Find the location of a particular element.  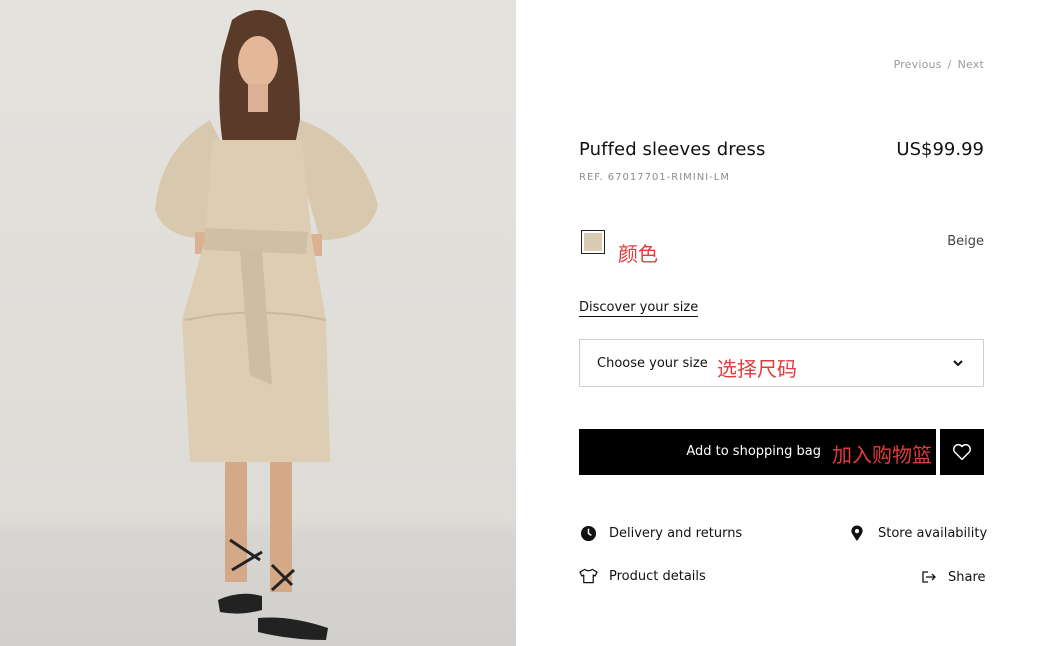

next-link: Next is located at coordinates (971, 64).